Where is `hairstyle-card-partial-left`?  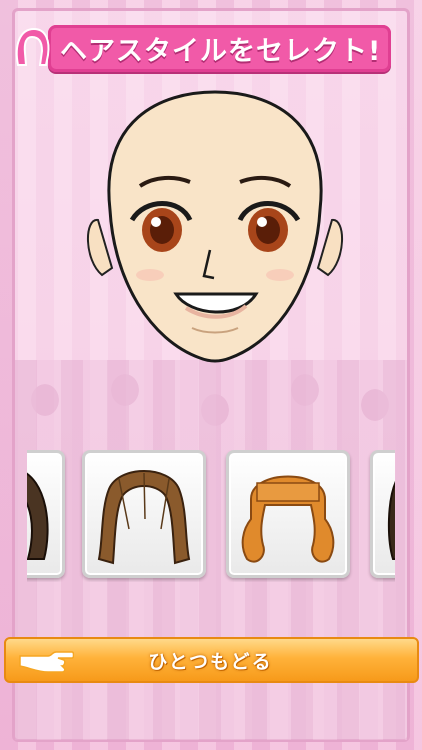
hairstyle-card-partial-left is located at coordinates (46, 514).